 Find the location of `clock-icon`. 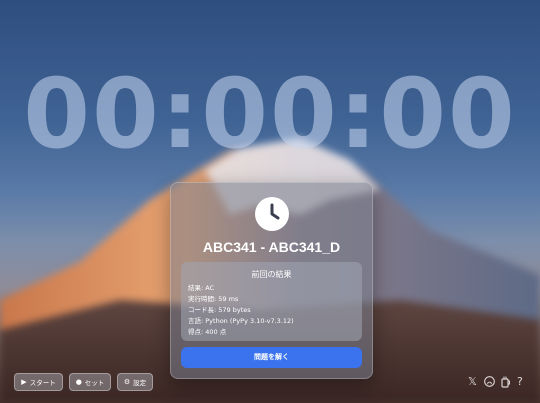

clock-icon is located at coordinates (272, 214).